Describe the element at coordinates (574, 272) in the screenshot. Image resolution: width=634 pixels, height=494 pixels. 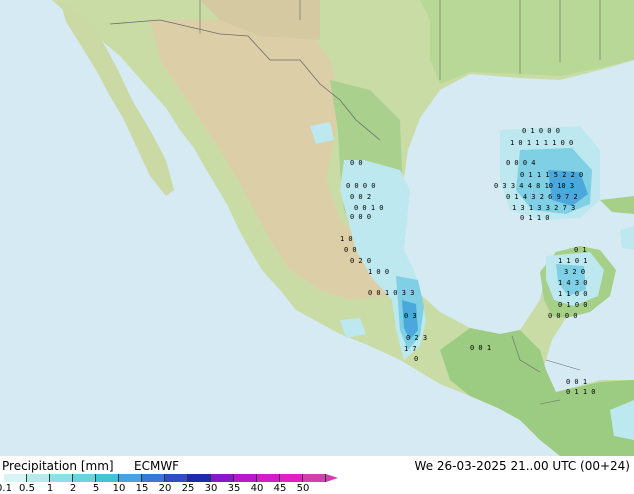
I see `value-row: 3 2 0` at that location.